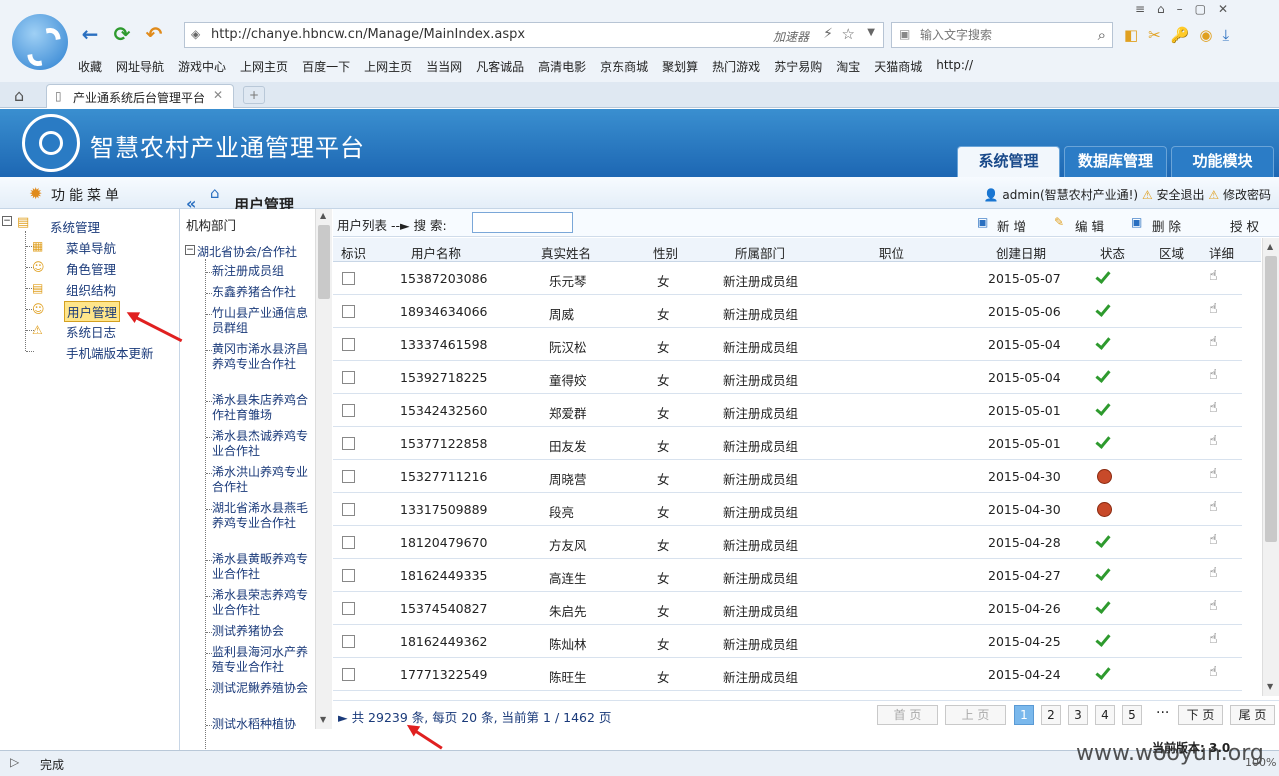  What do you see at coordinates (787, 377) in the screenshot?
I see `table-row: 15392718225 童得姣 女 新注册成员组 2015-05-04 ☝` at bounding box center [787, 377].